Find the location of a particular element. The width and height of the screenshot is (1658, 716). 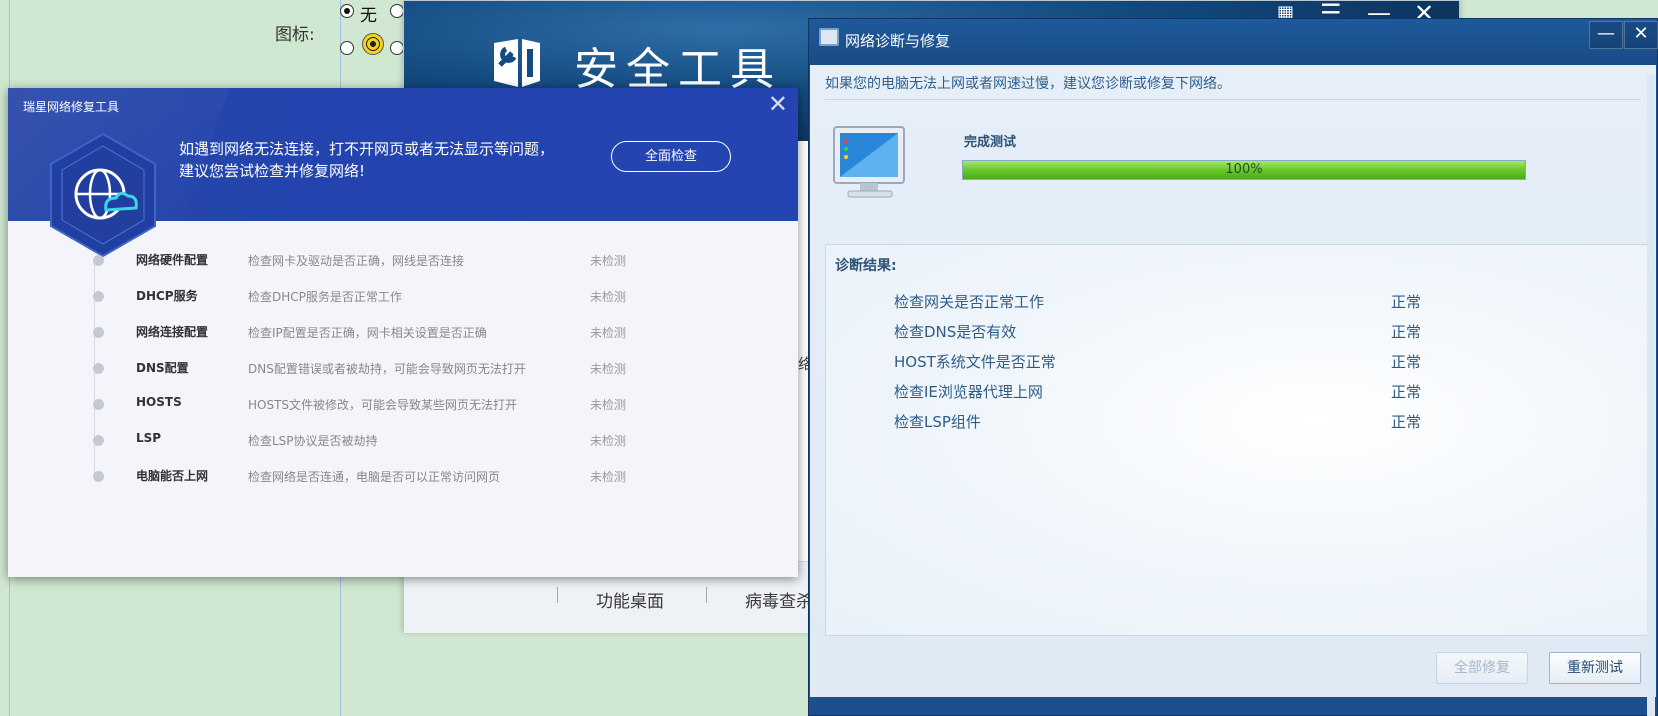

check-item: 电脑能否上网 检查网络是否连通，电脑是否可以正常访问网页 未检测 is located at coordinates (403, 481).